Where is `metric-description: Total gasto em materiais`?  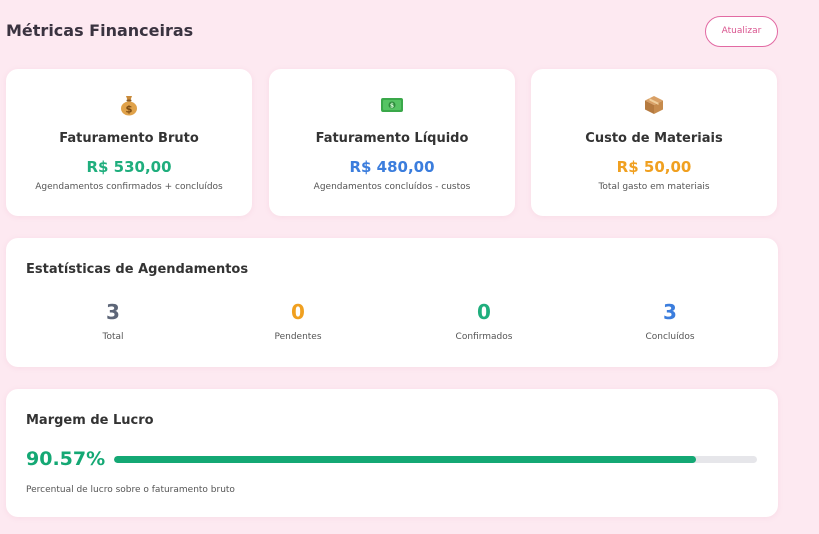
metric-description: Total gasto em materiais is located at coordinates (654, 187).